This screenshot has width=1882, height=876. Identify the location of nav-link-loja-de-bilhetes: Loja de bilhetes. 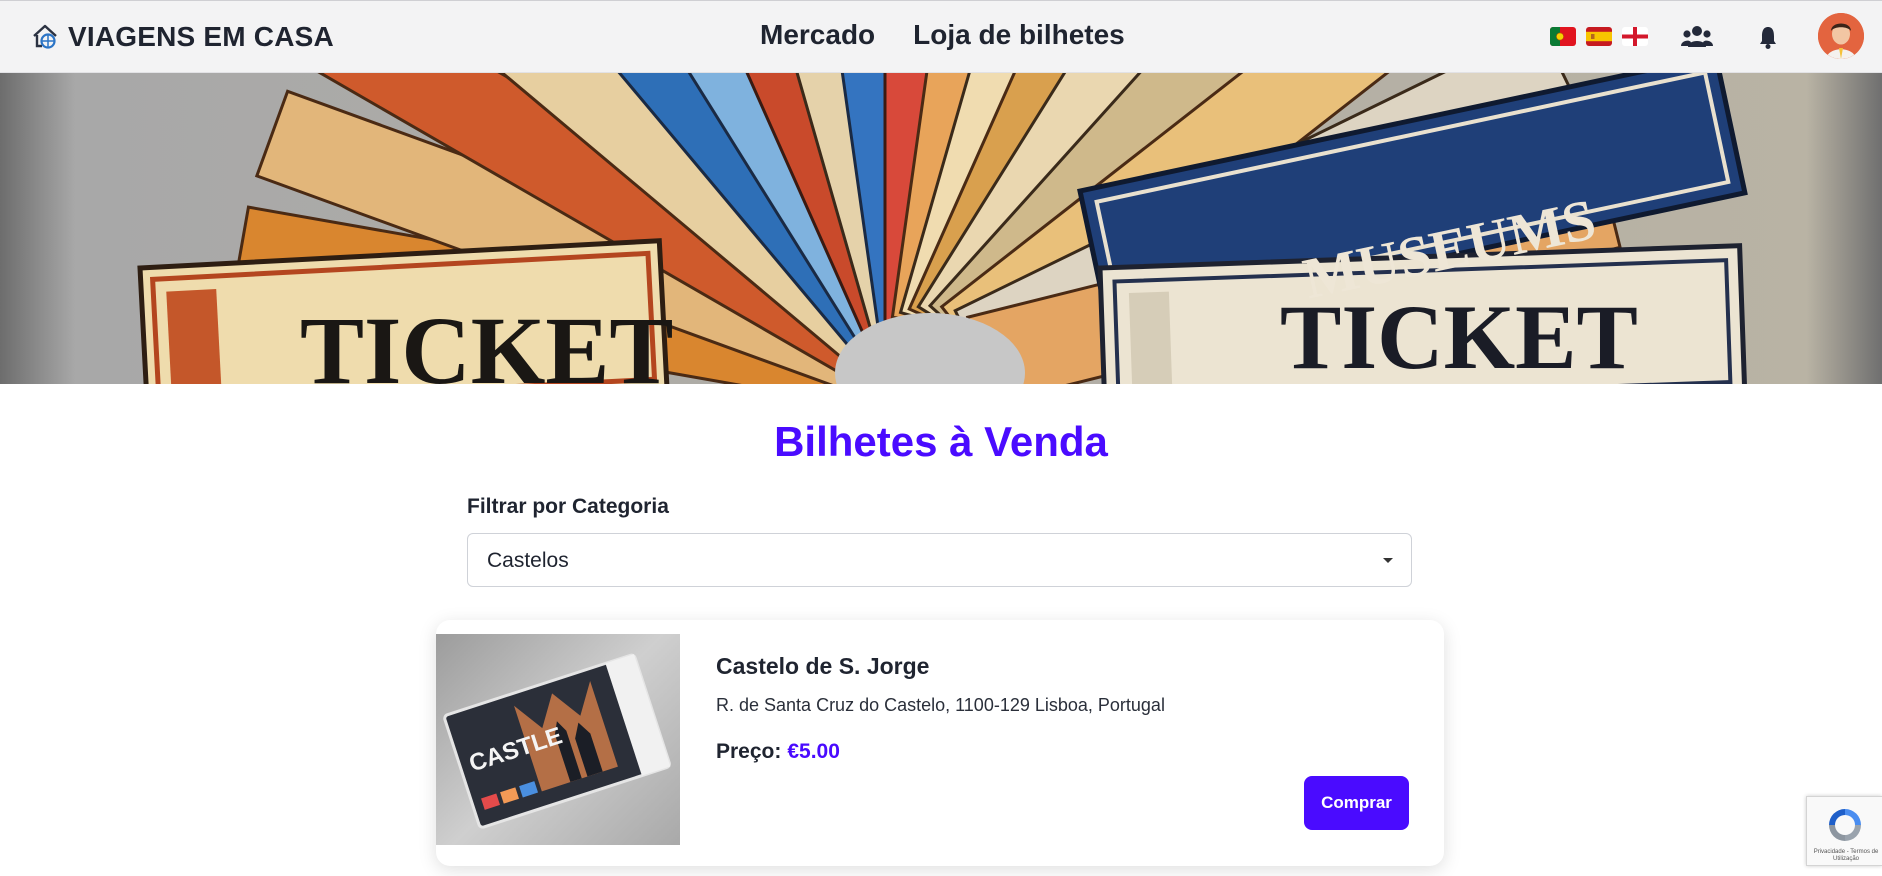
(1019, 35).